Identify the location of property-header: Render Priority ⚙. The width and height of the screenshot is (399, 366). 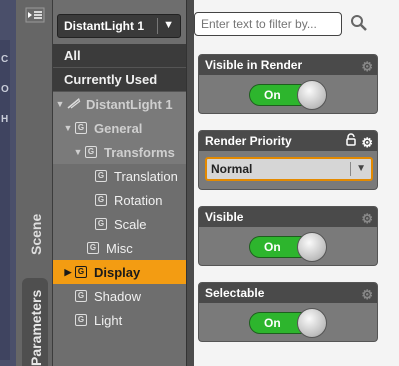
(288, 141).